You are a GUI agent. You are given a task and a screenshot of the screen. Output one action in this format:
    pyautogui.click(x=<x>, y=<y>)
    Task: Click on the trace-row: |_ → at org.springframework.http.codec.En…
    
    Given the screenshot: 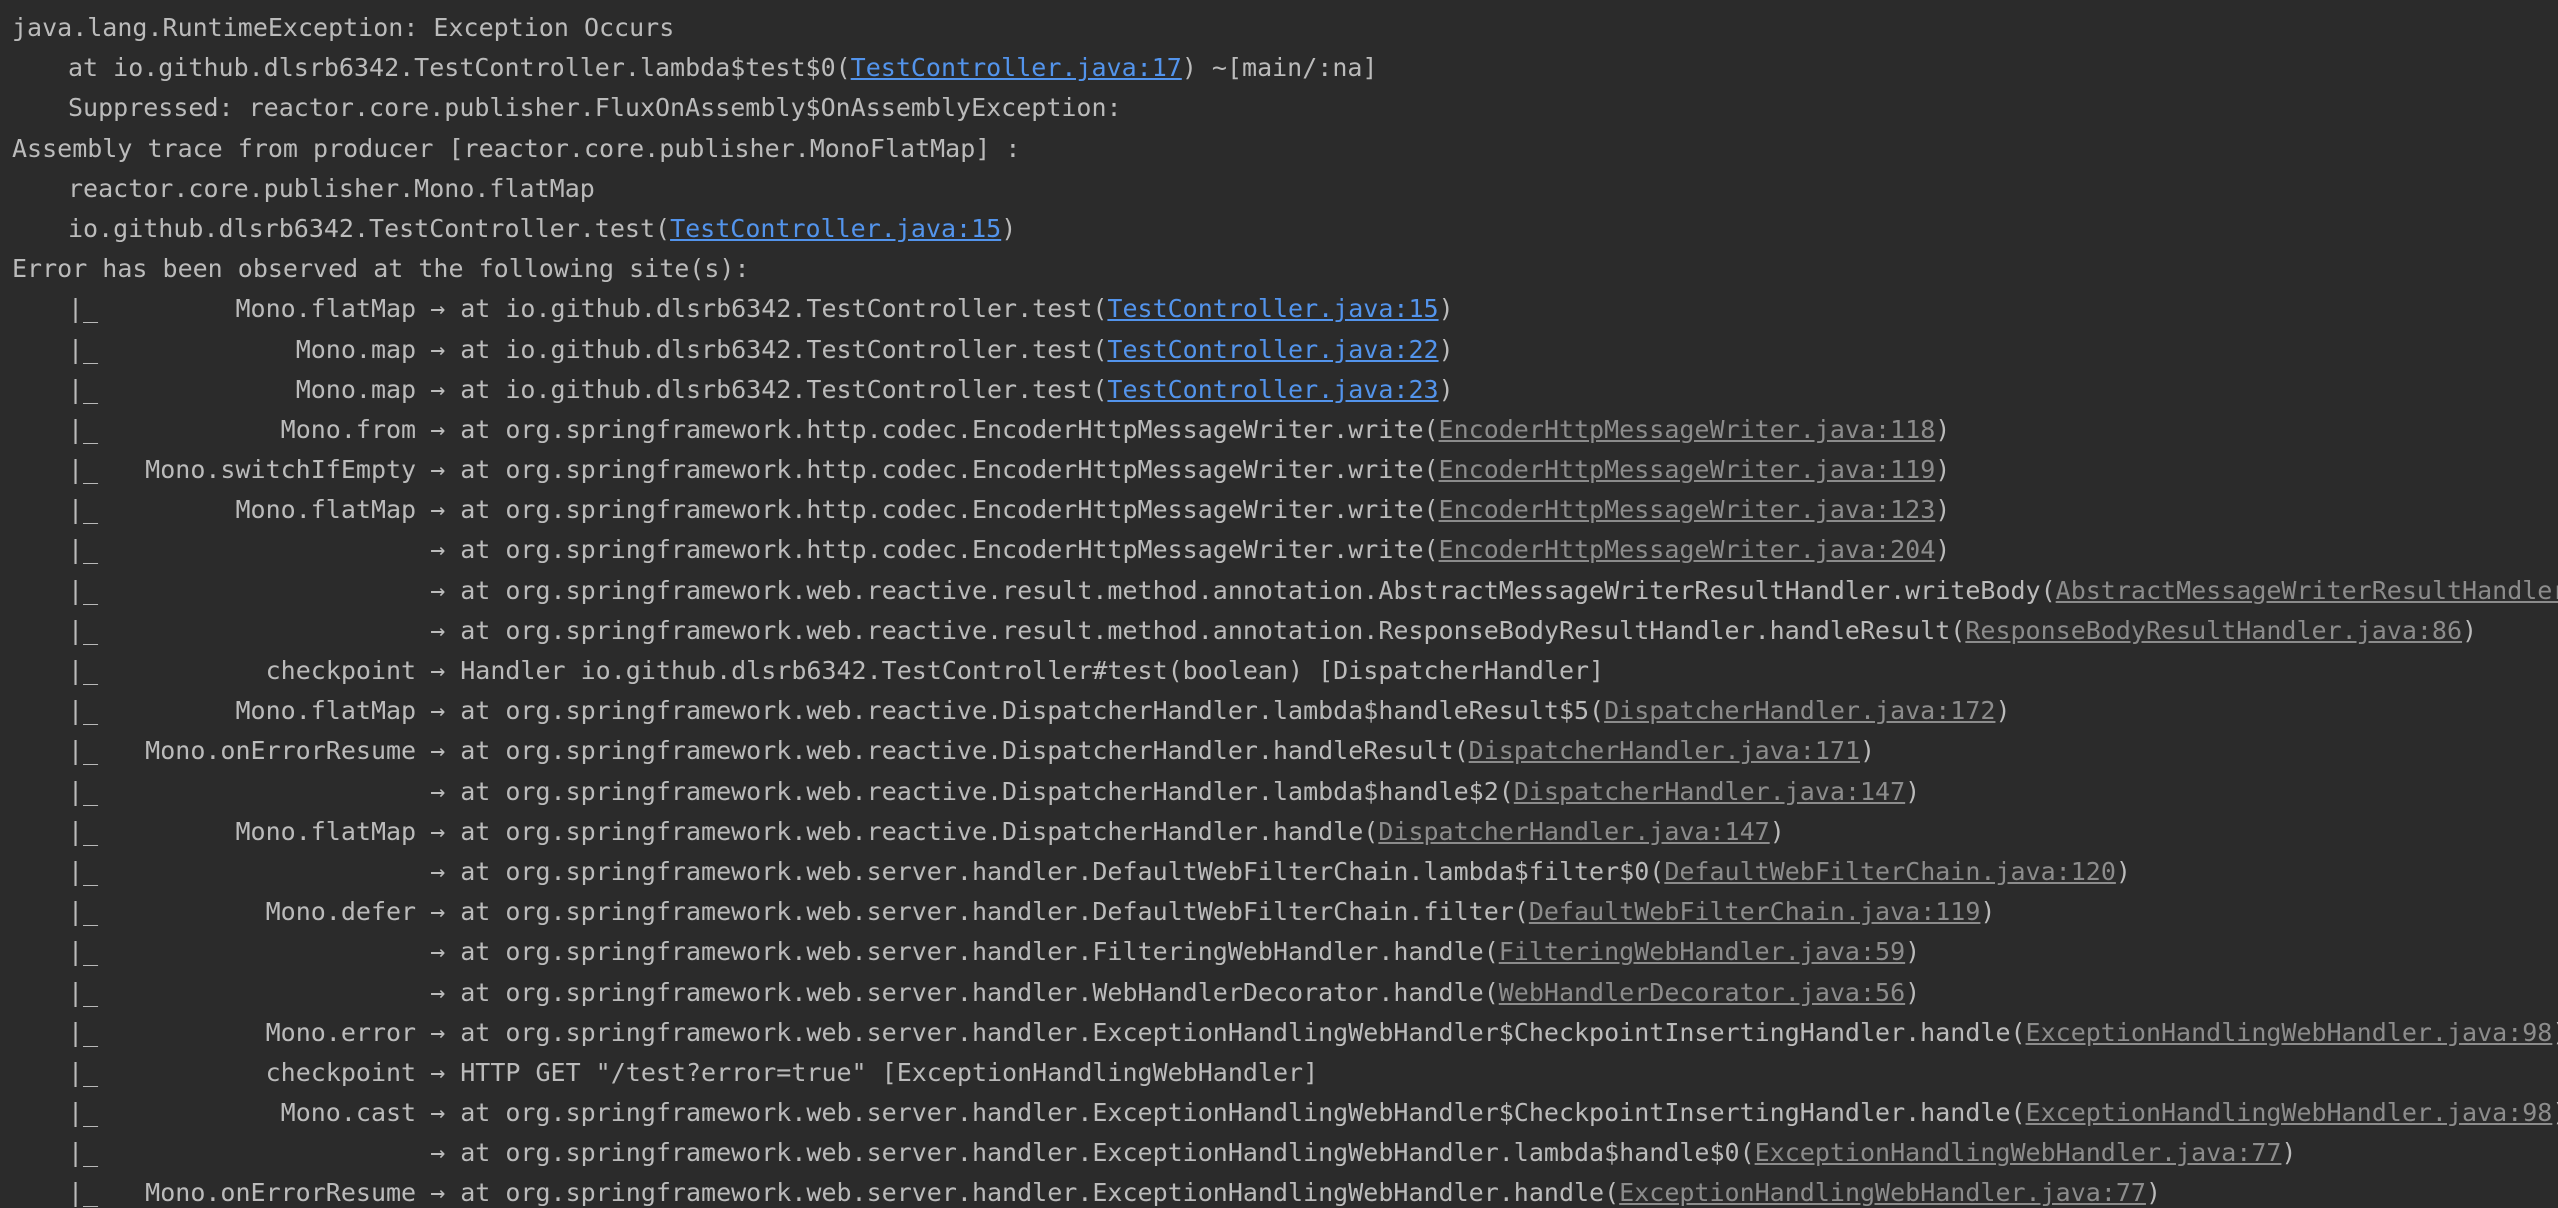 What is the action you would take?
    pyautogui.click(x=1285, y=550)
    